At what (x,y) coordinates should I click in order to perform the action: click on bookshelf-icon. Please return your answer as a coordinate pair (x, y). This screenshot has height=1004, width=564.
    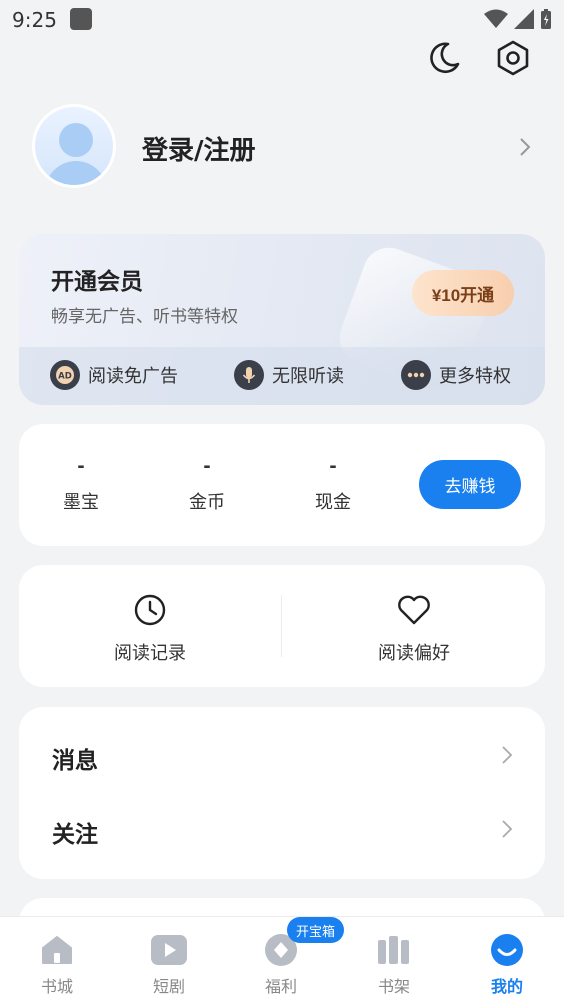
    Looking at the image, I should click on (393, 950).